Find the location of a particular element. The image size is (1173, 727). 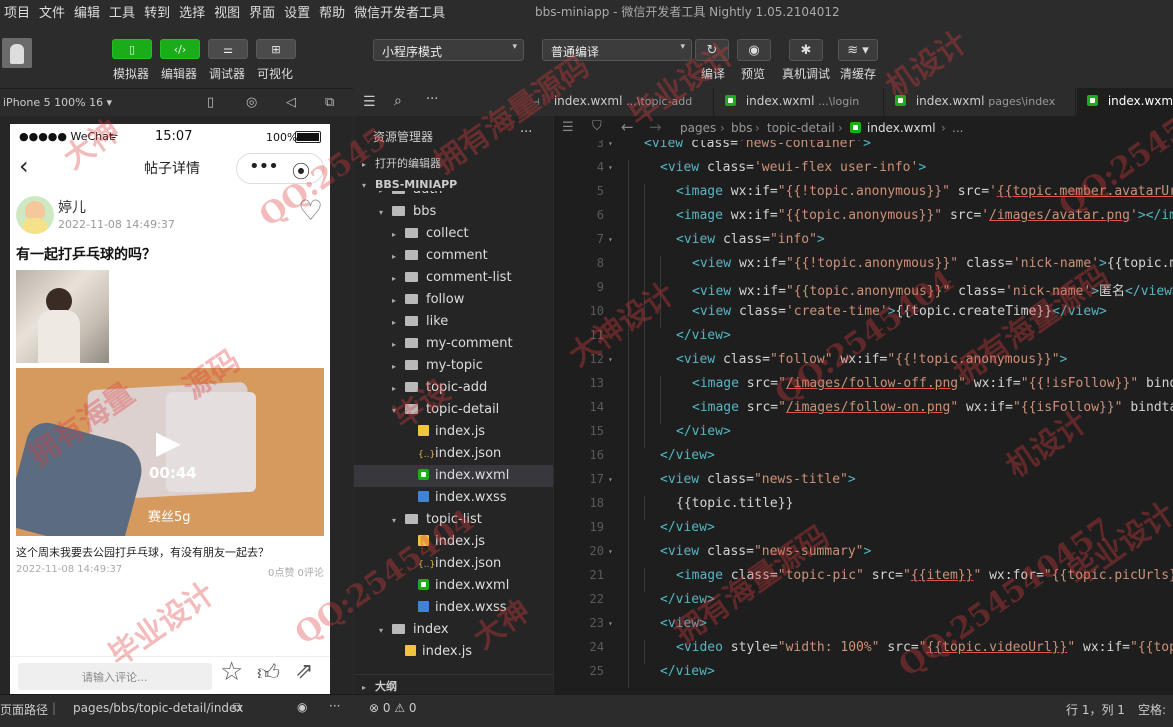

file-tree-item: ▸auth is located at coordinates (453, 196).